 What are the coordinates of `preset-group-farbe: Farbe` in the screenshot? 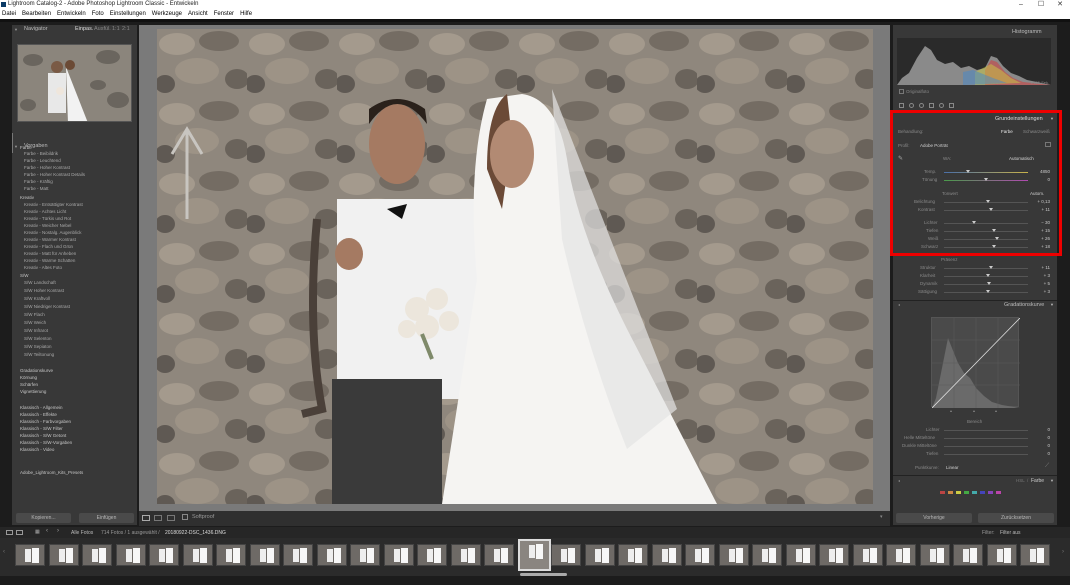 It's located at (26, 147).